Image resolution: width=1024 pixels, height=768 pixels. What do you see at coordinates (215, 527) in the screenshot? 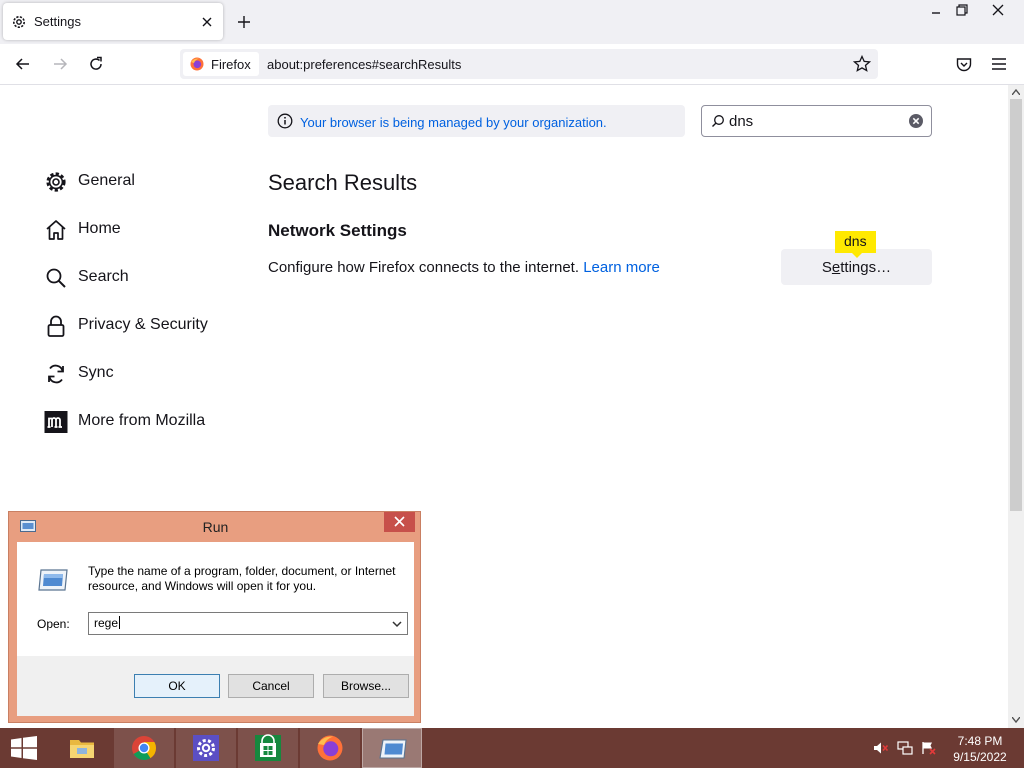
I see `run-dialog-title: Run` at bounding box center [215, 527].